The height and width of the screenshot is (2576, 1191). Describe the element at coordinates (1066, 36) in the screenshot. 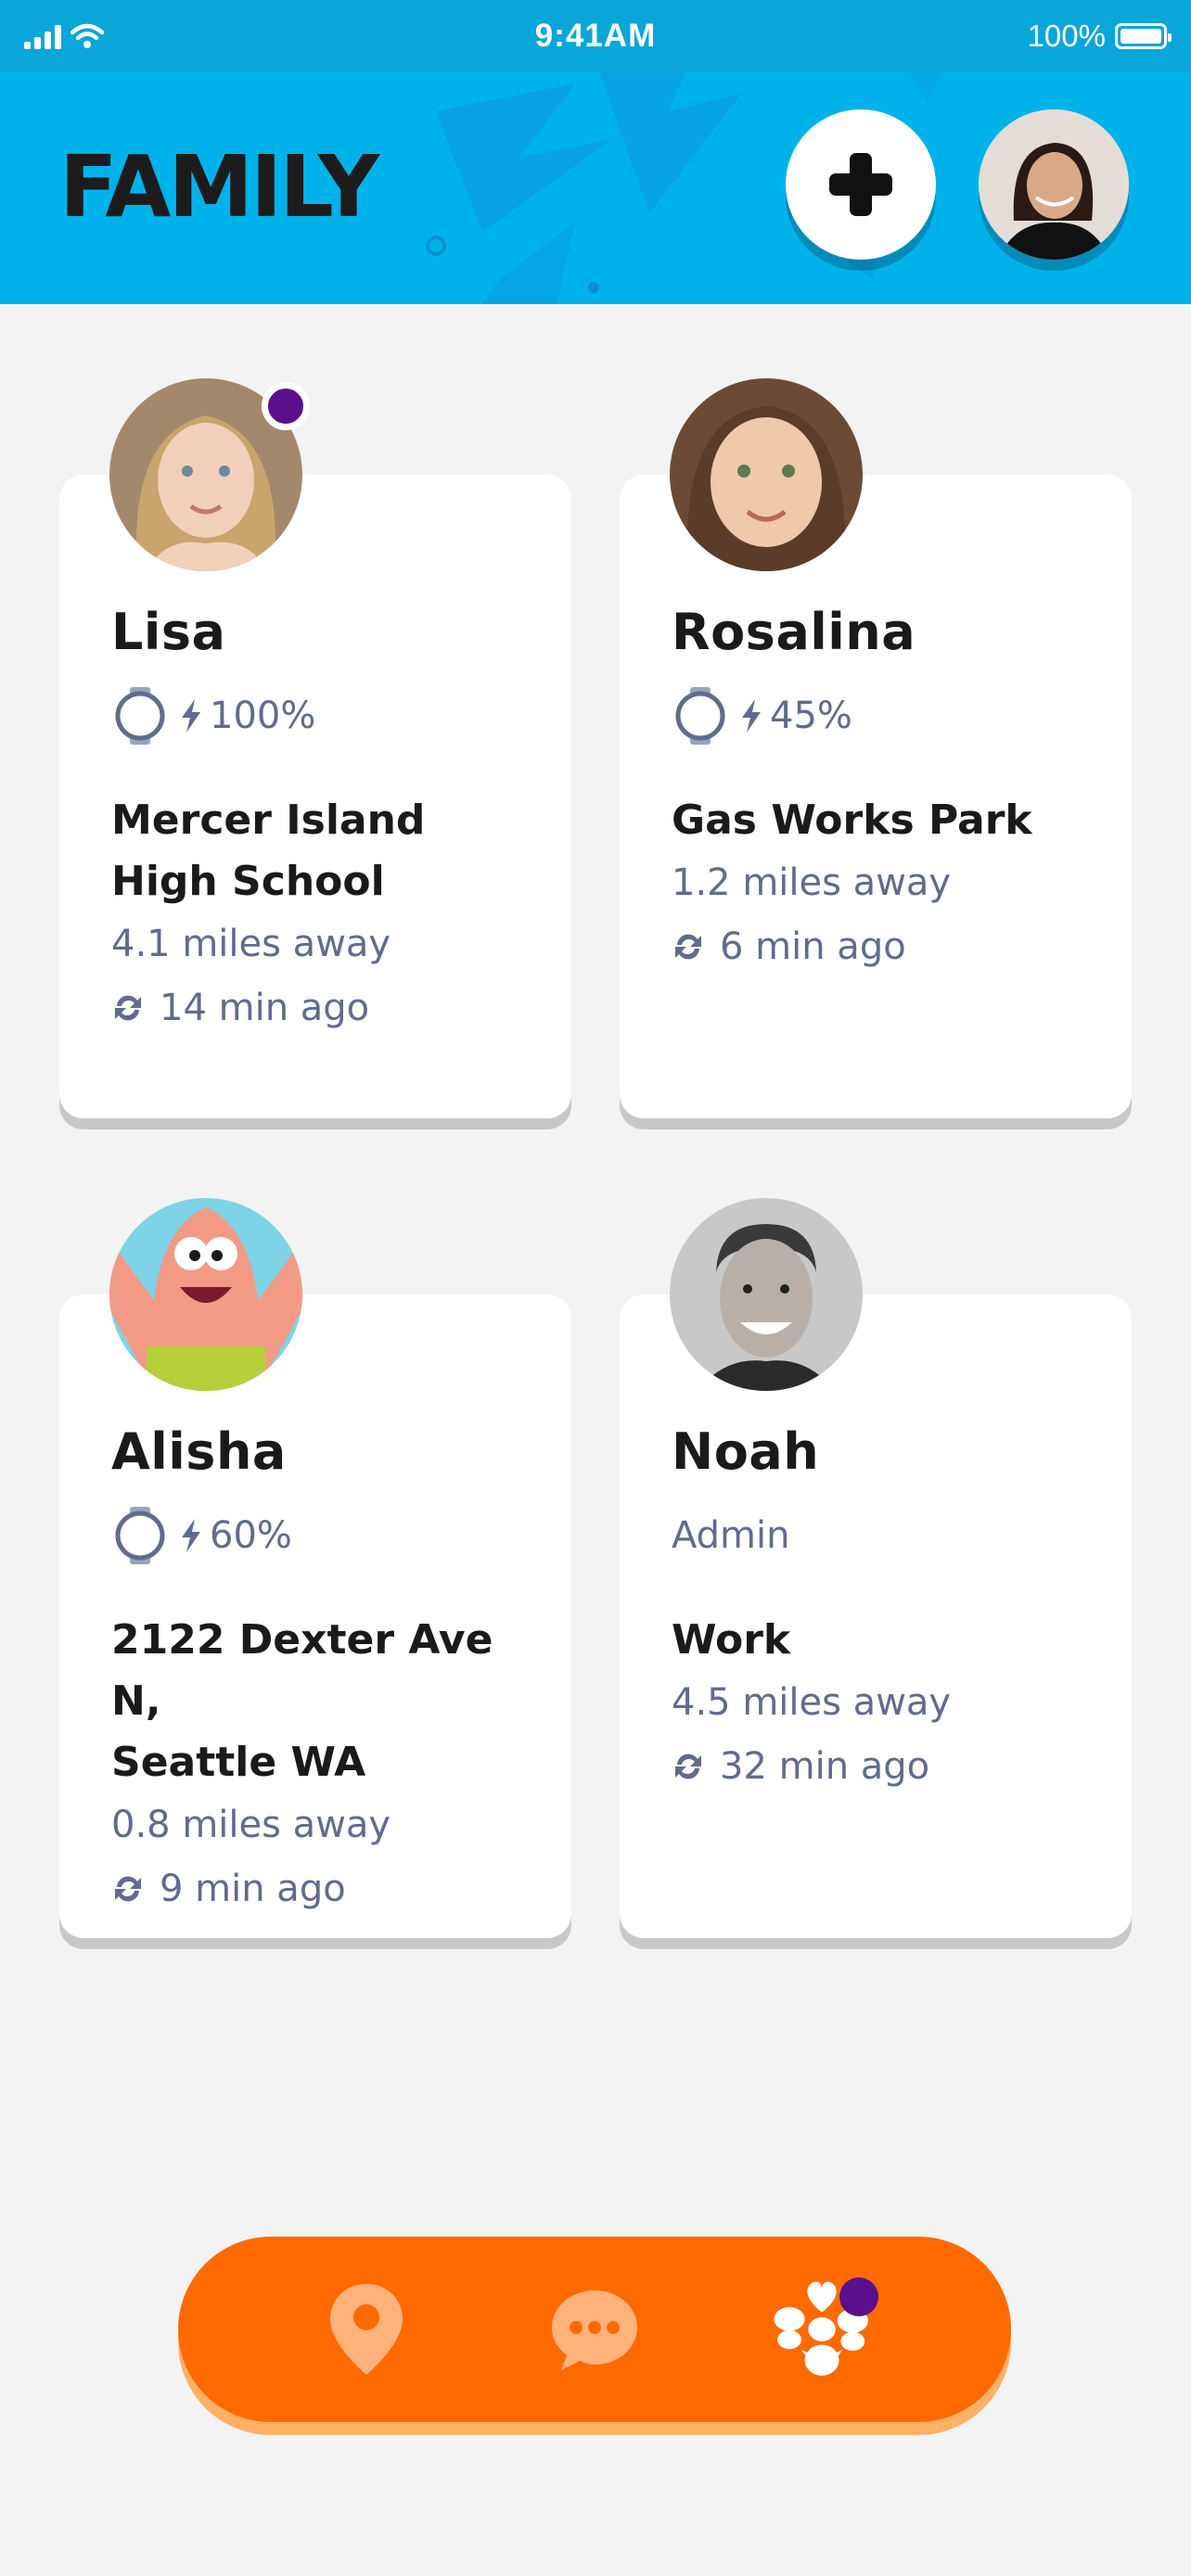

I see `battery-percent: 100%` at that location.